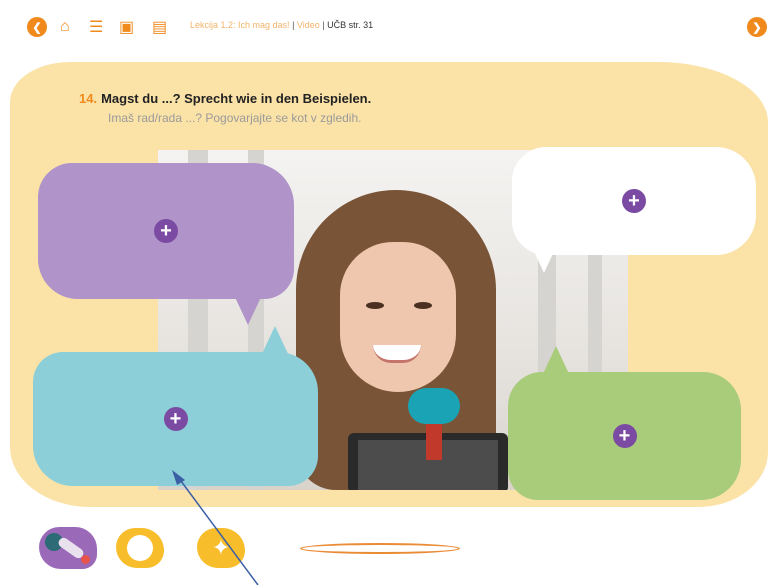 This screenshot has height=585, width=777. I want to click on back-arrow-icon: ❮, so click(37, 27).